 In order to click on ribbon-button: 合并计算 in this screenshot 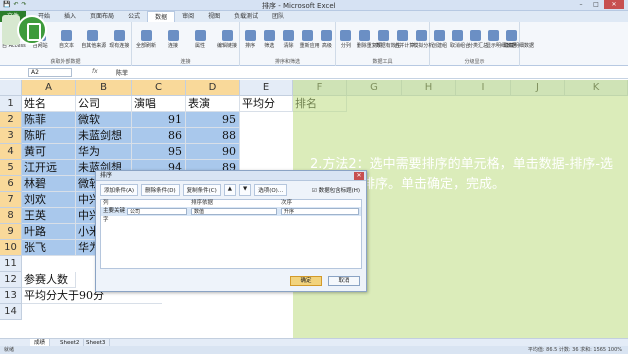, I will do `click(404, 39)`.